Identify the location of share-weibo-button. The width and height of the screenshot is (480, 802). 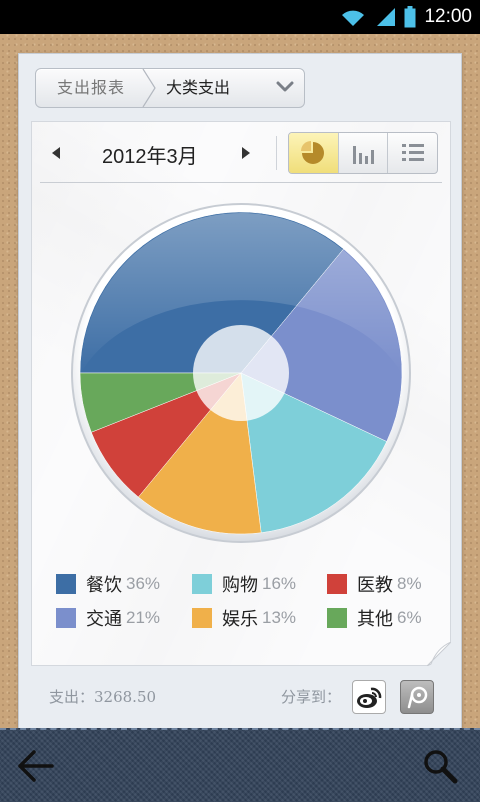
(369, 697).